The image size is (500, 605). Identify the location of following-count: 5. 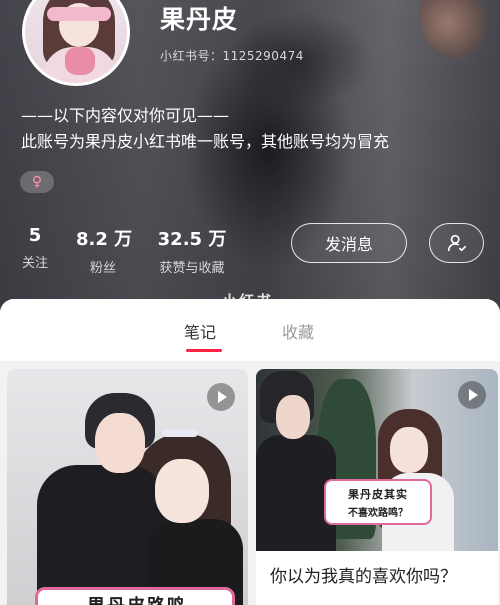
(35, 235).